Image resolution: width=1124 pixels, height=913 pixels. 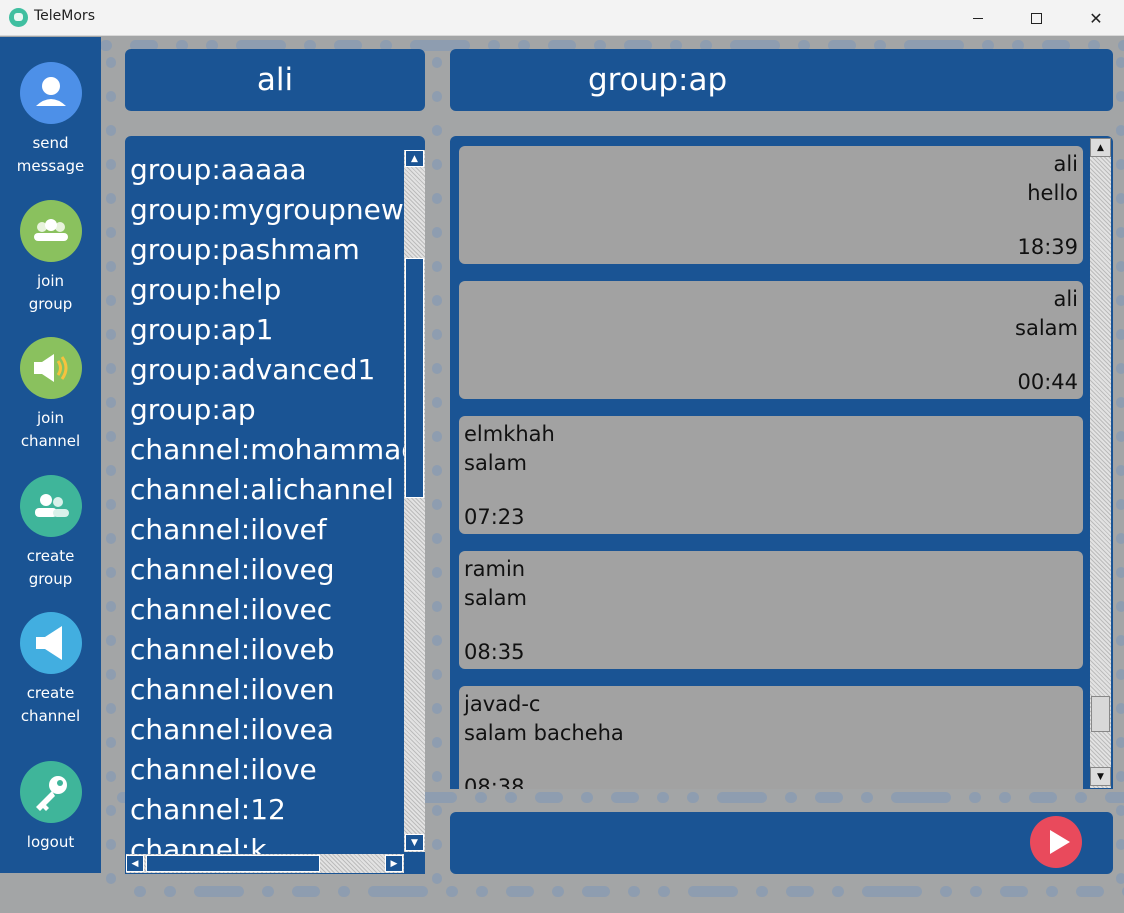 I want to click on list-item: channel:alichannel, so click(x=265, y=490).